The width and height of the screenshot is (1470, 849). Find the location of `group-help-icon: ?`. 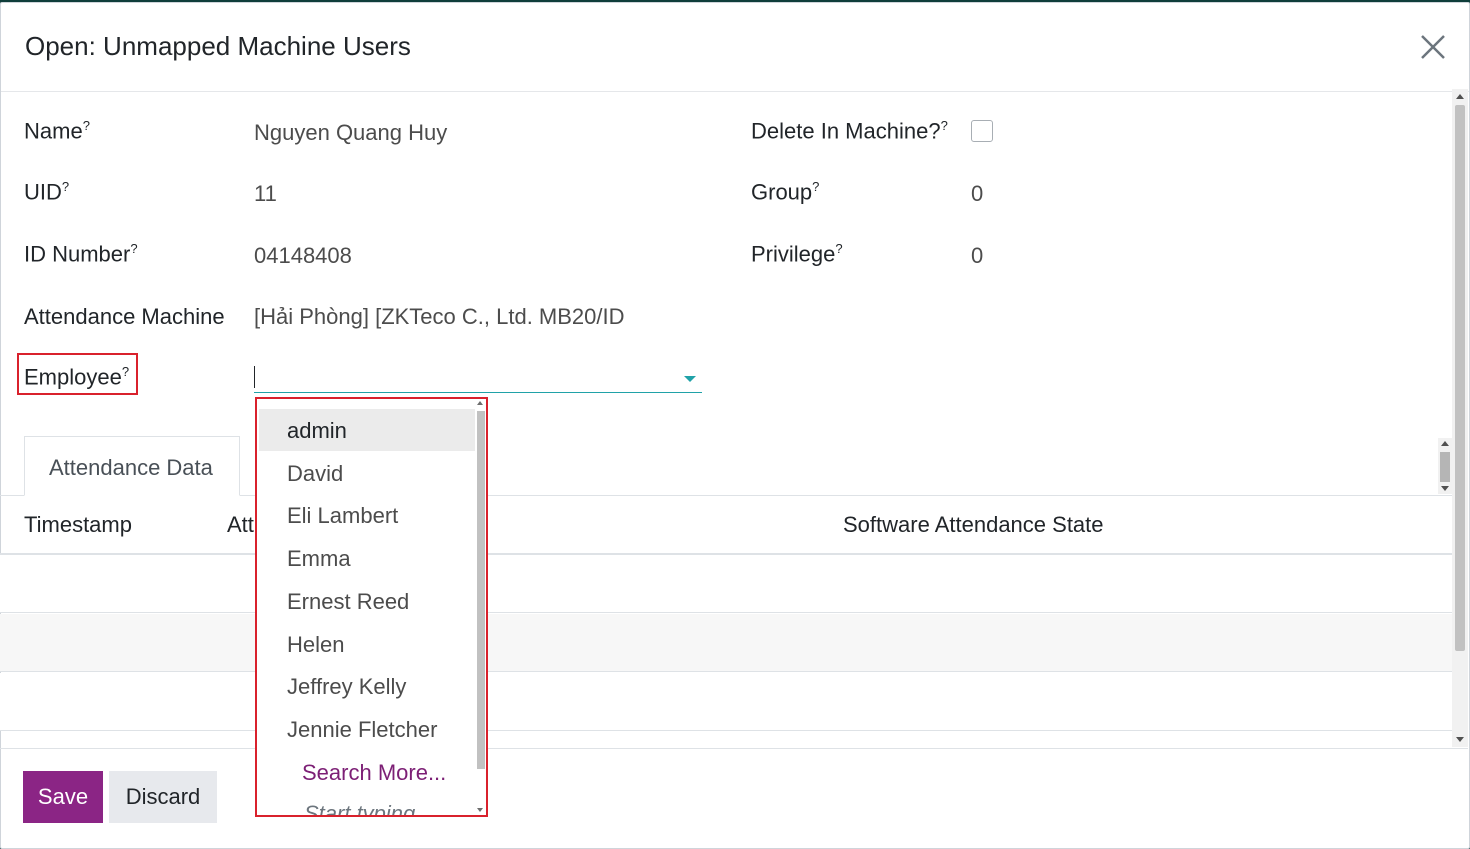

group-help-icon: ? is located at coordinates (815, 186).